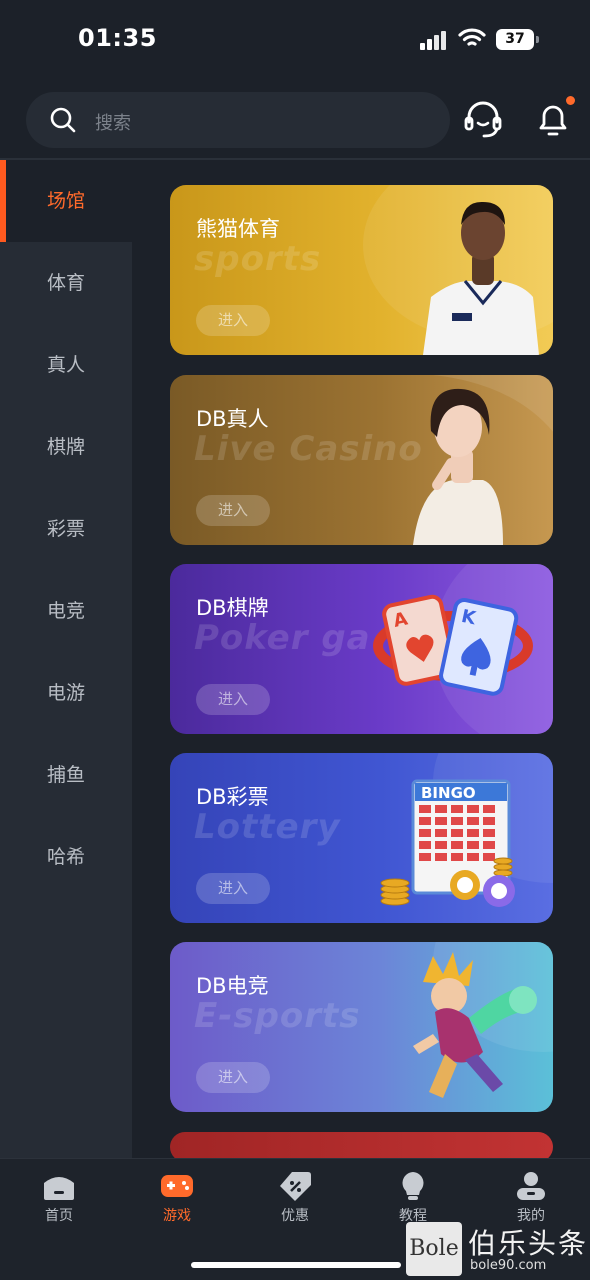  I want to click on playing-cards-image: A K, so click(463, 649).